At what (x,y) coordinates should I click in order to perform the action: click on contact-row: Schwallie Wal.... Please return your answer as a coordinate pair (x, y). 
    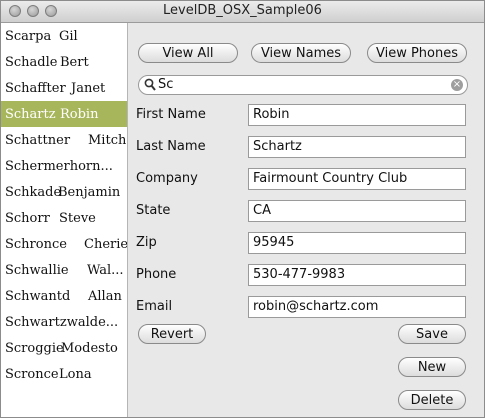
    Looking at the image, I should click on (64, 270).